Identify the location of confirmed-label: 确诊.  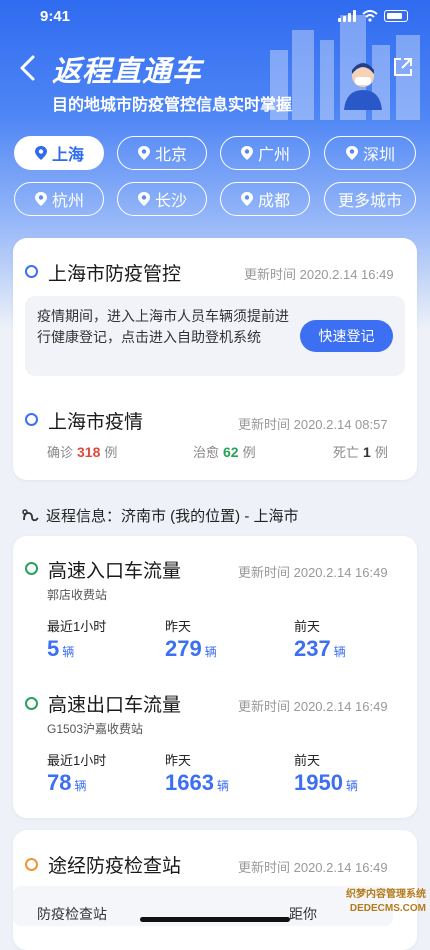
(60, 452).